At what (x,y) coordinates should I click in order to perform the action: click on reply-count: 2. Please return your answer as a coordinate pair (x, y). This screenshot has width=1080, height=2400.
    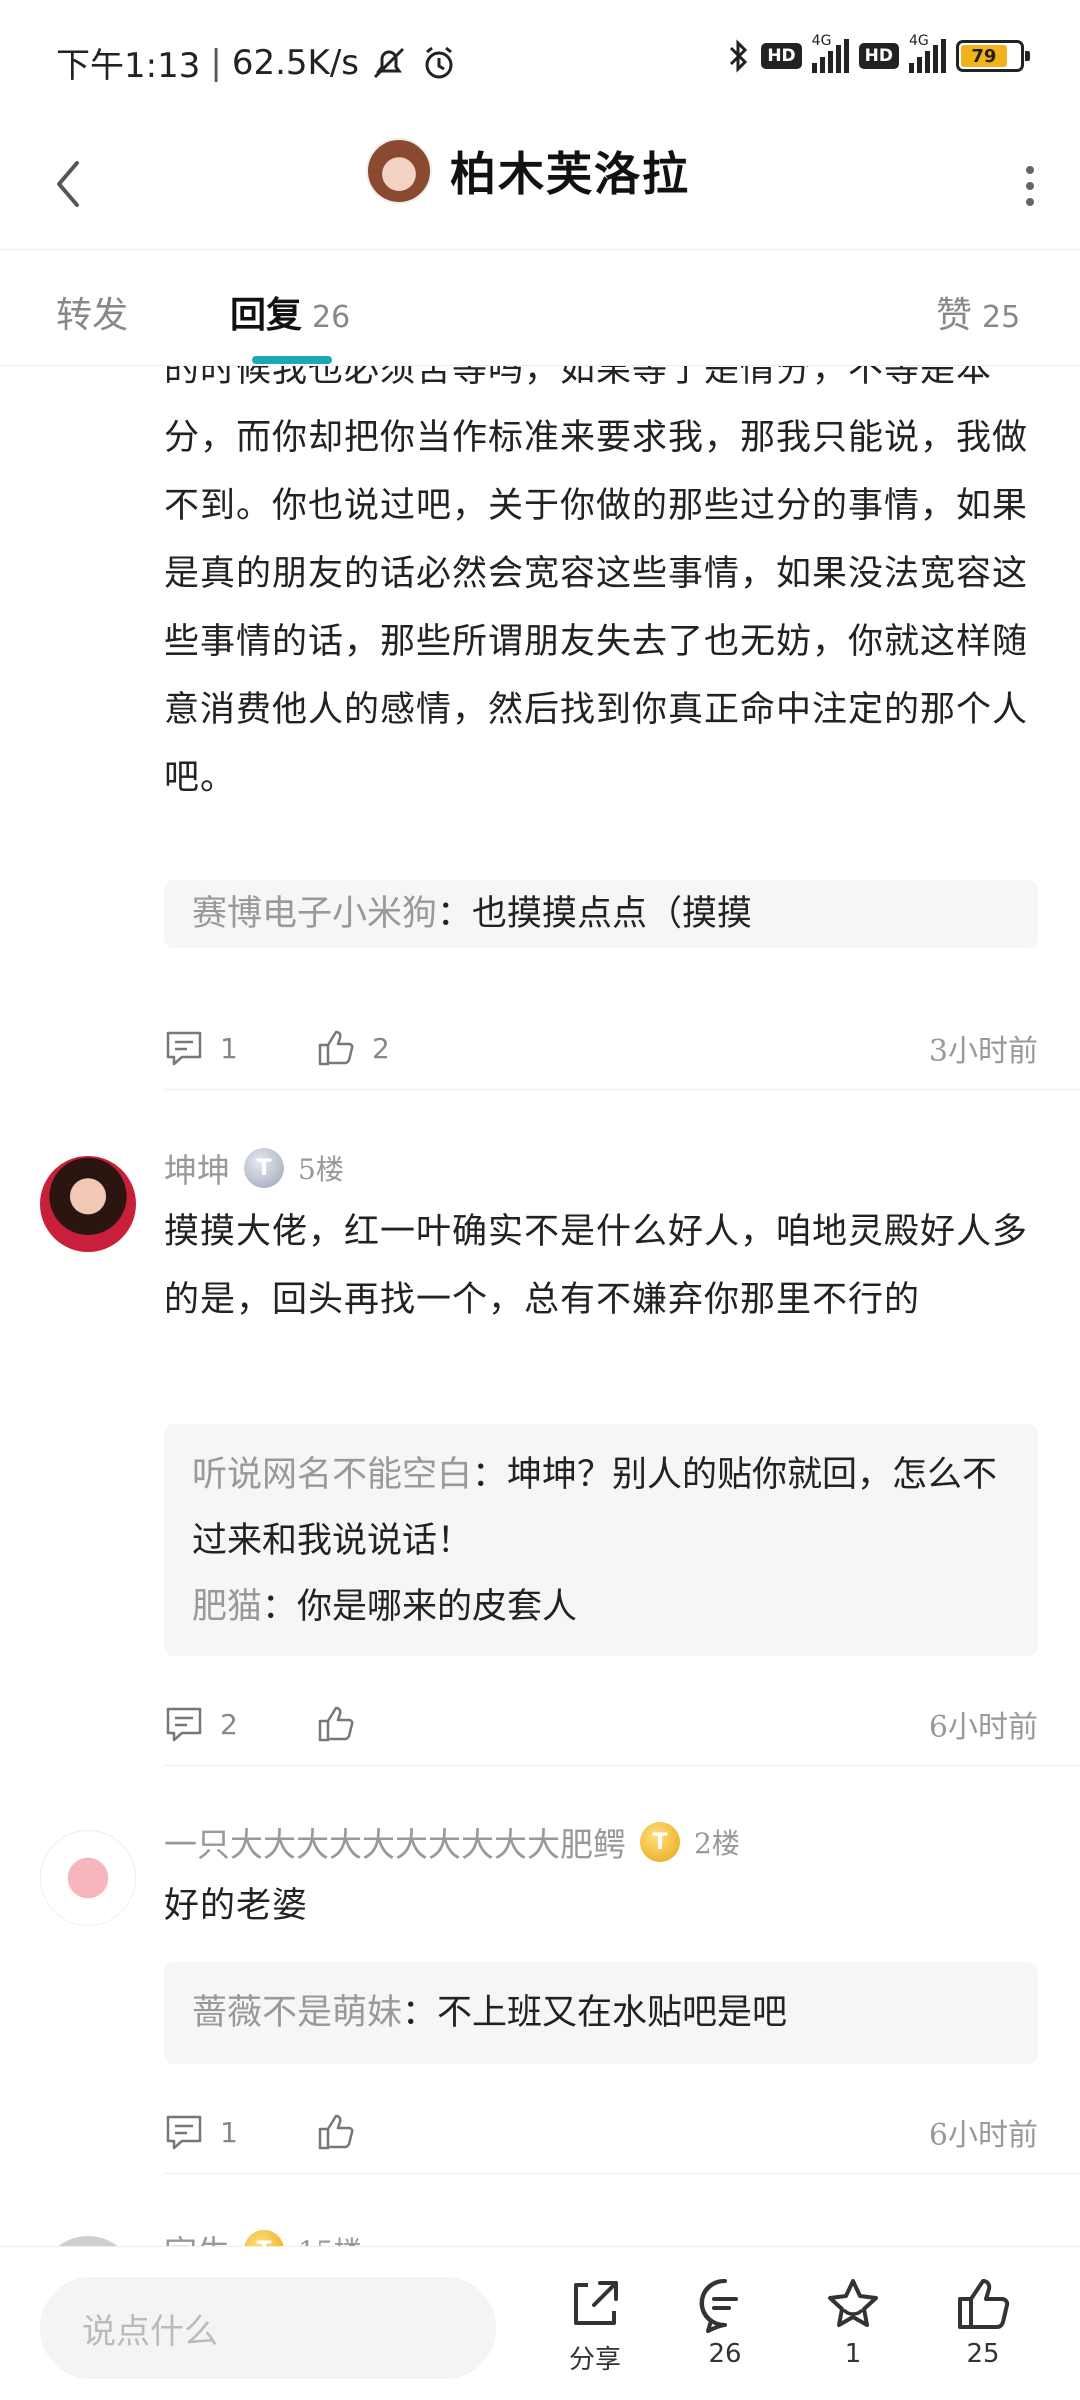
    Looking at the image, I should click on (229, 1724).